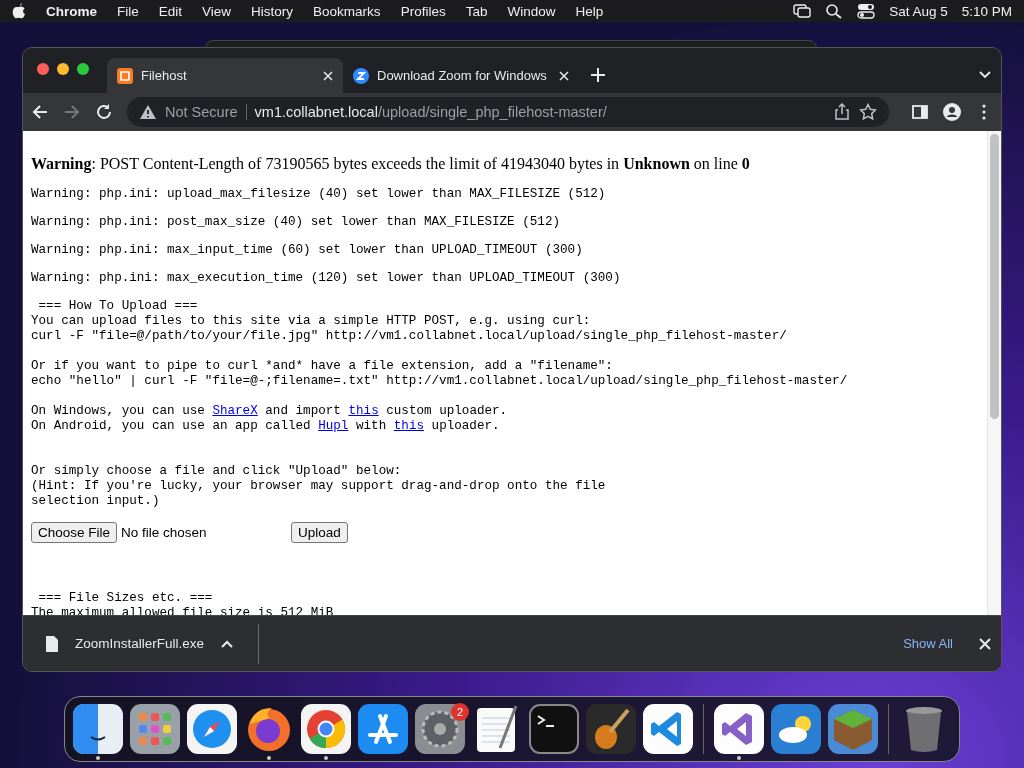  Describe the element at coordinates (326, 278) in the screenshot. I see `warning-line: Warning: php.ini: max_execution_time (120) set lower than UPLOAD_TIMEOUT (300)` at that location.